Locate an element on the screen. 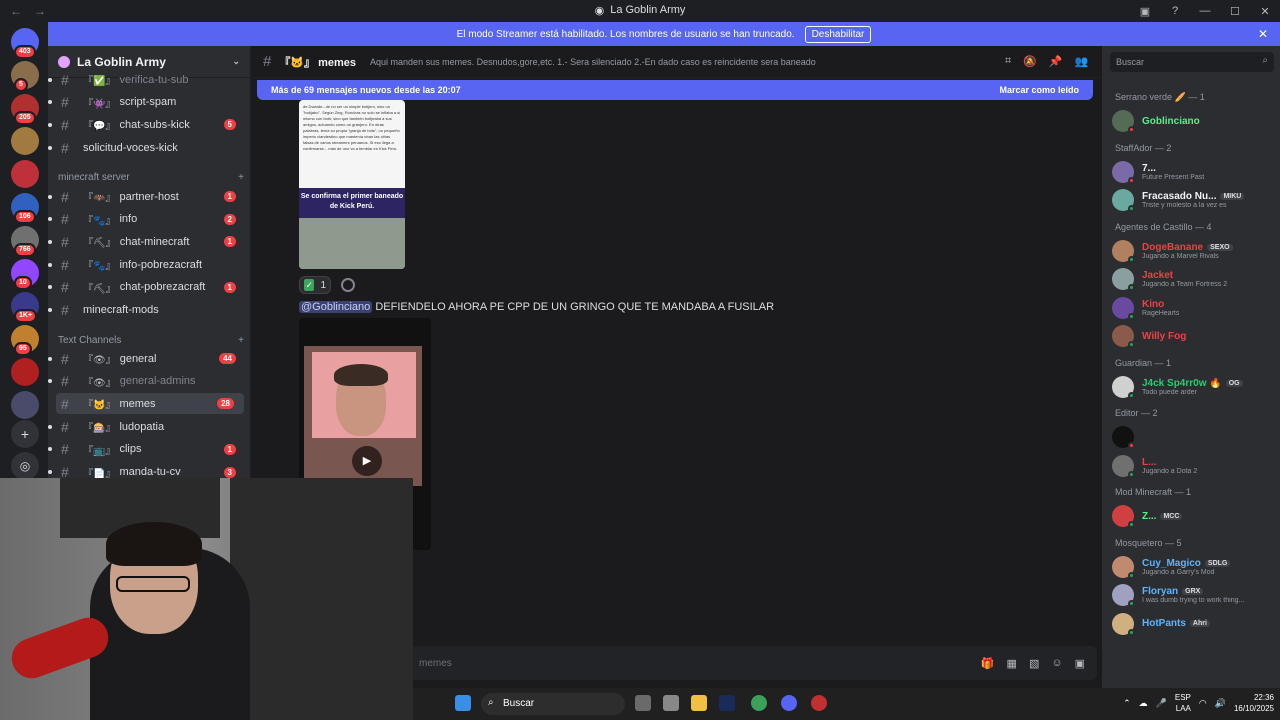  channel-minecraft-mods: # minecraft-mods is located at coordinates (147, 310).